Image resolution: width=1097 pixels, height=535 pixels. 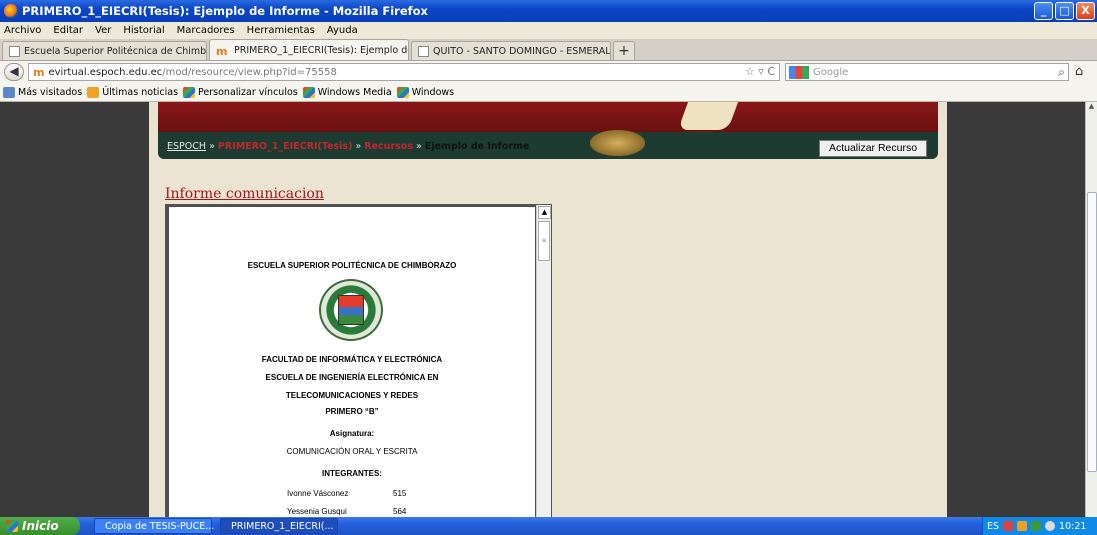 What do you see at coordinates (1008, 526) in the screenshot?
I see `network-icon` at bounding box center [1008, 526].